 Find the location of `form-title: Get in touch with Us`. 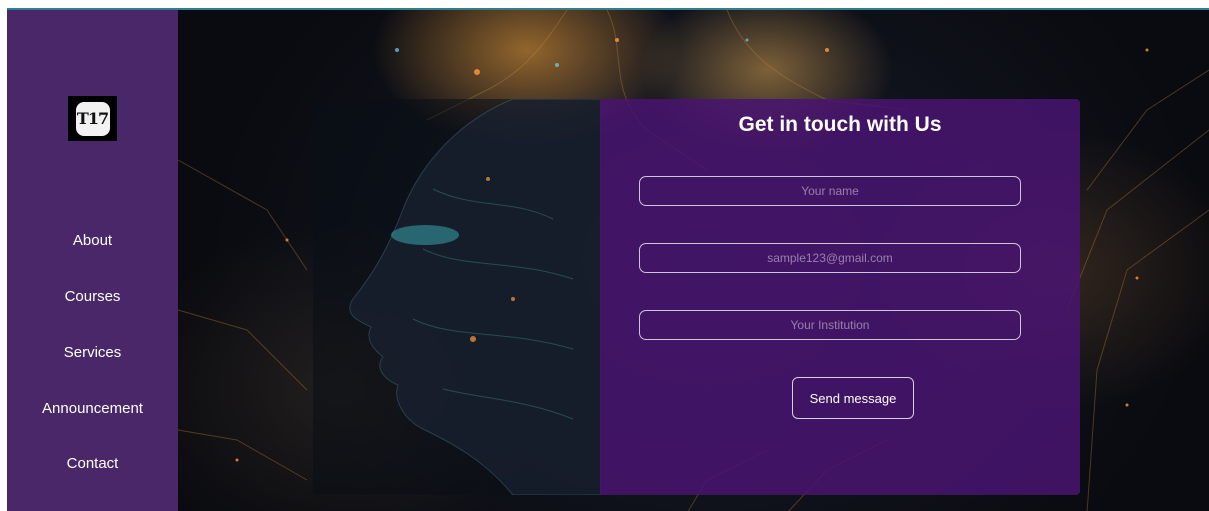

form-title: Get in touch with Us is located at coordinates (840, 124).